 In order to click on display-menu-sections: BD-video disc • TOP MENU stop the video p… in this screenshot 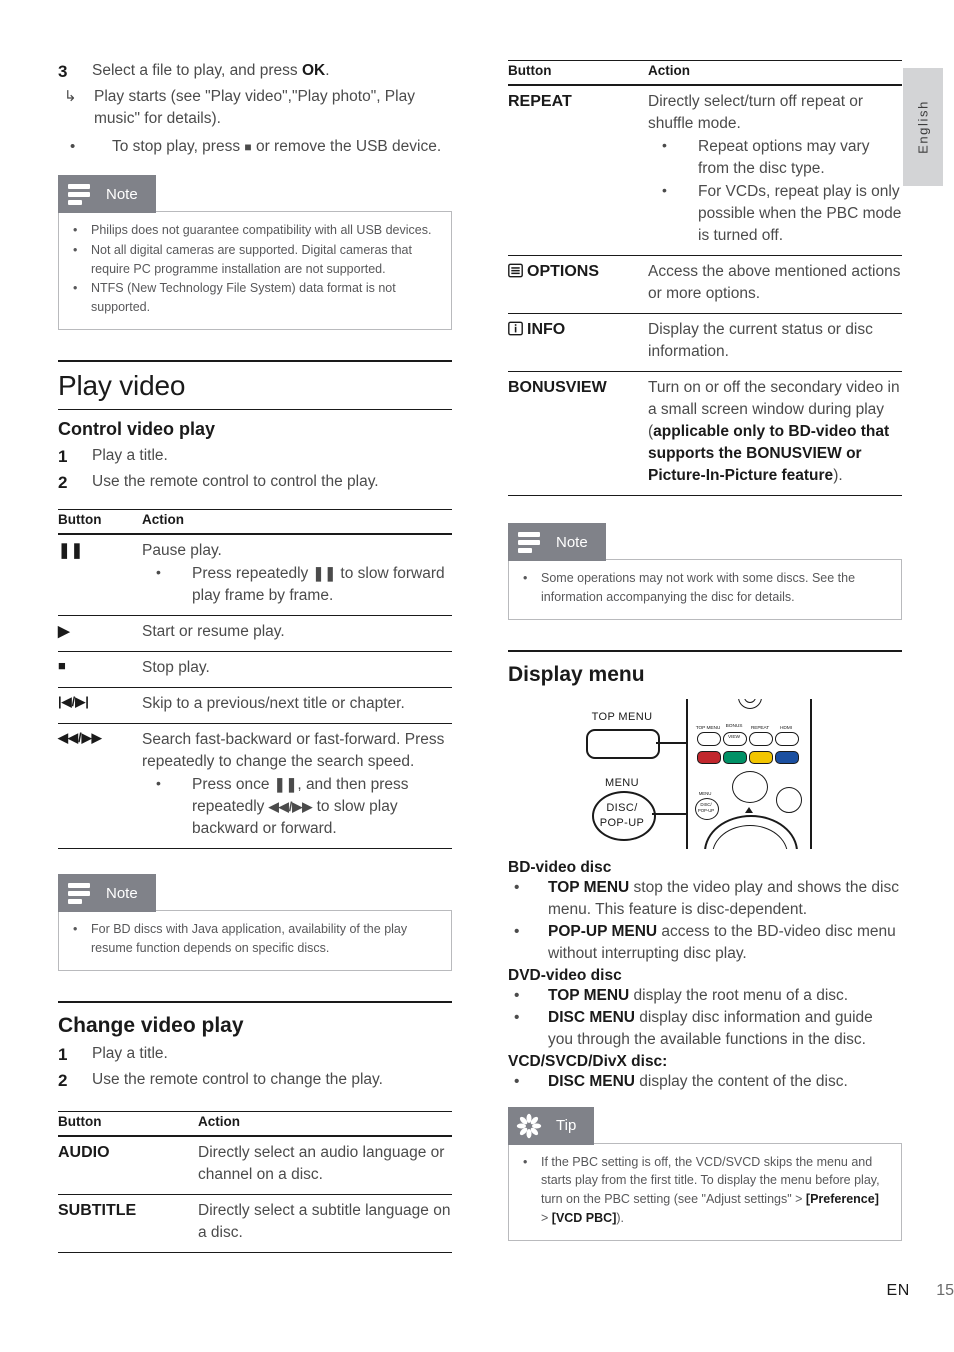, I will do `click(705, 976)`.